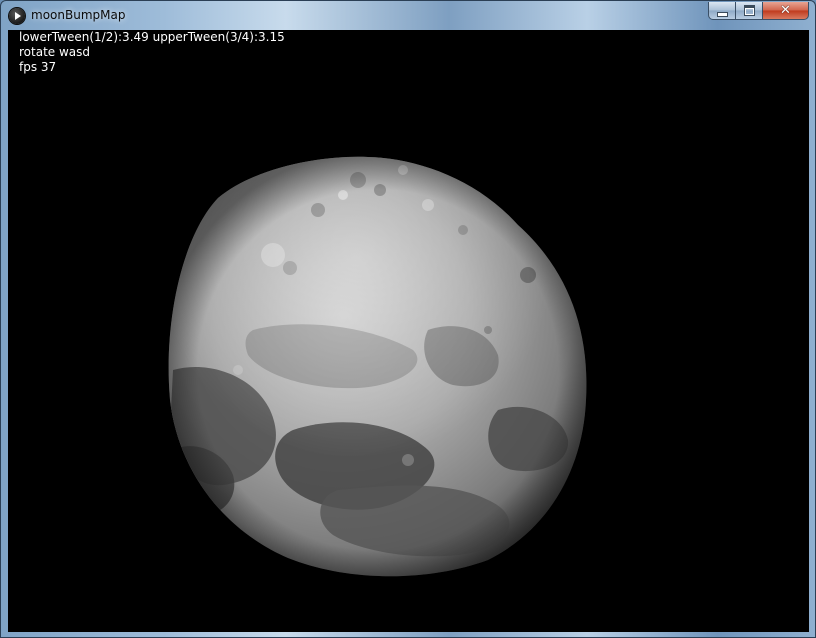 The image size is (816, 638). Describe the element at coordinates (55, 52) in the screenshot. I see `controls-hint-text: rotate wasd` at that location.